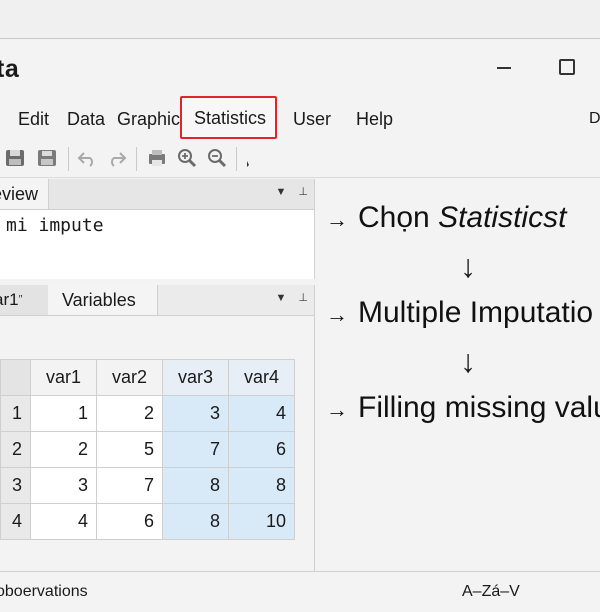  What do you see at coordinates (217, 158) in the screenshot?
I see `zoom-out-icon` at bounding box center [217, 158].